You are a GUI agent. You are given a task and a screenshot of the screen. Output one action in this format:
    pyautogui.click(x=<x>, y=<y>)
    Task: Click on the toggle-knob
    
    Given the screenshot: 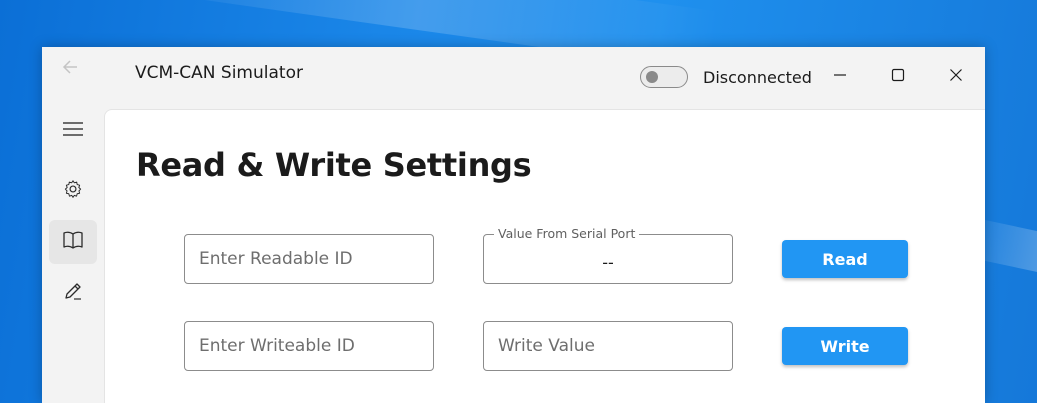 What is the action you would take?
    pyautogui.click(x=652, y=77)
    